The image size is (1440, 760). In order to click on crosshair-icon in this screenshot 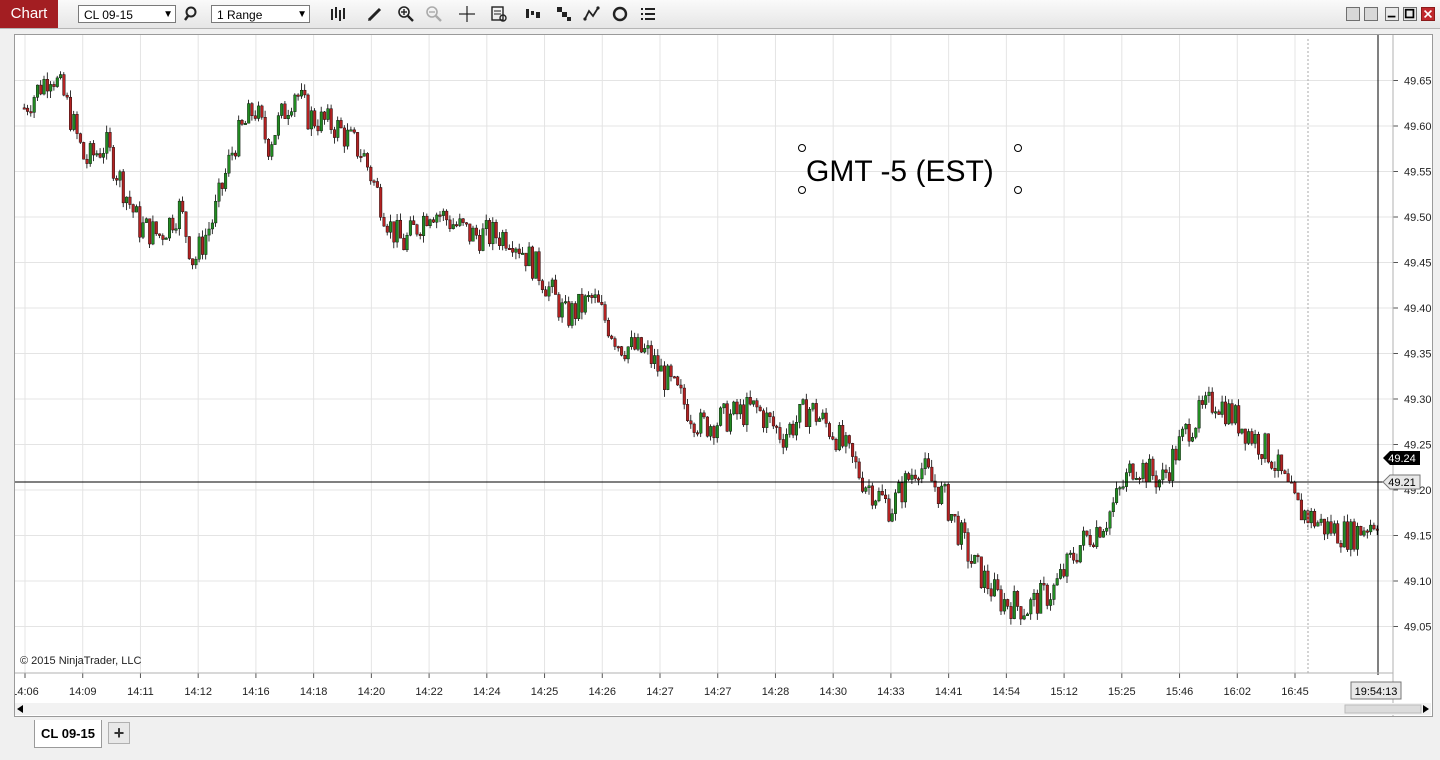, I will do `click(467, 14)`.